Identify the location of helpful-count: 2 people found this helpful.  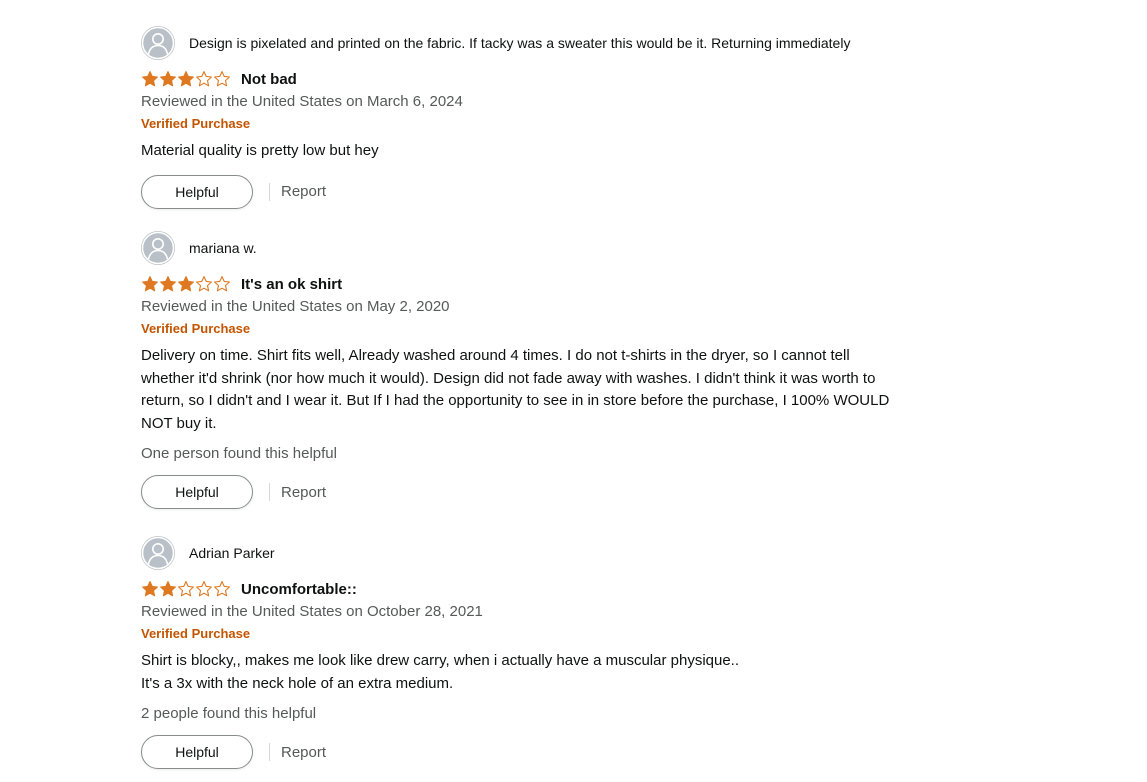
(229, 713).